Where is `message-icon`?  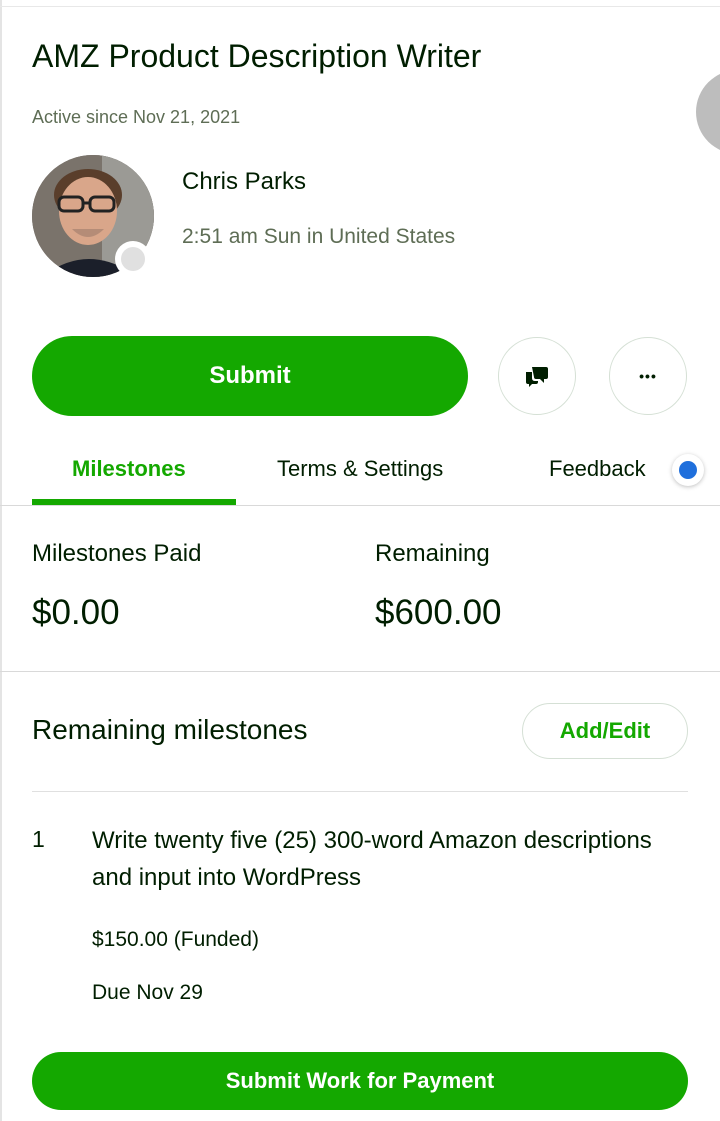 message-icon is located at coordinates (537, 377).